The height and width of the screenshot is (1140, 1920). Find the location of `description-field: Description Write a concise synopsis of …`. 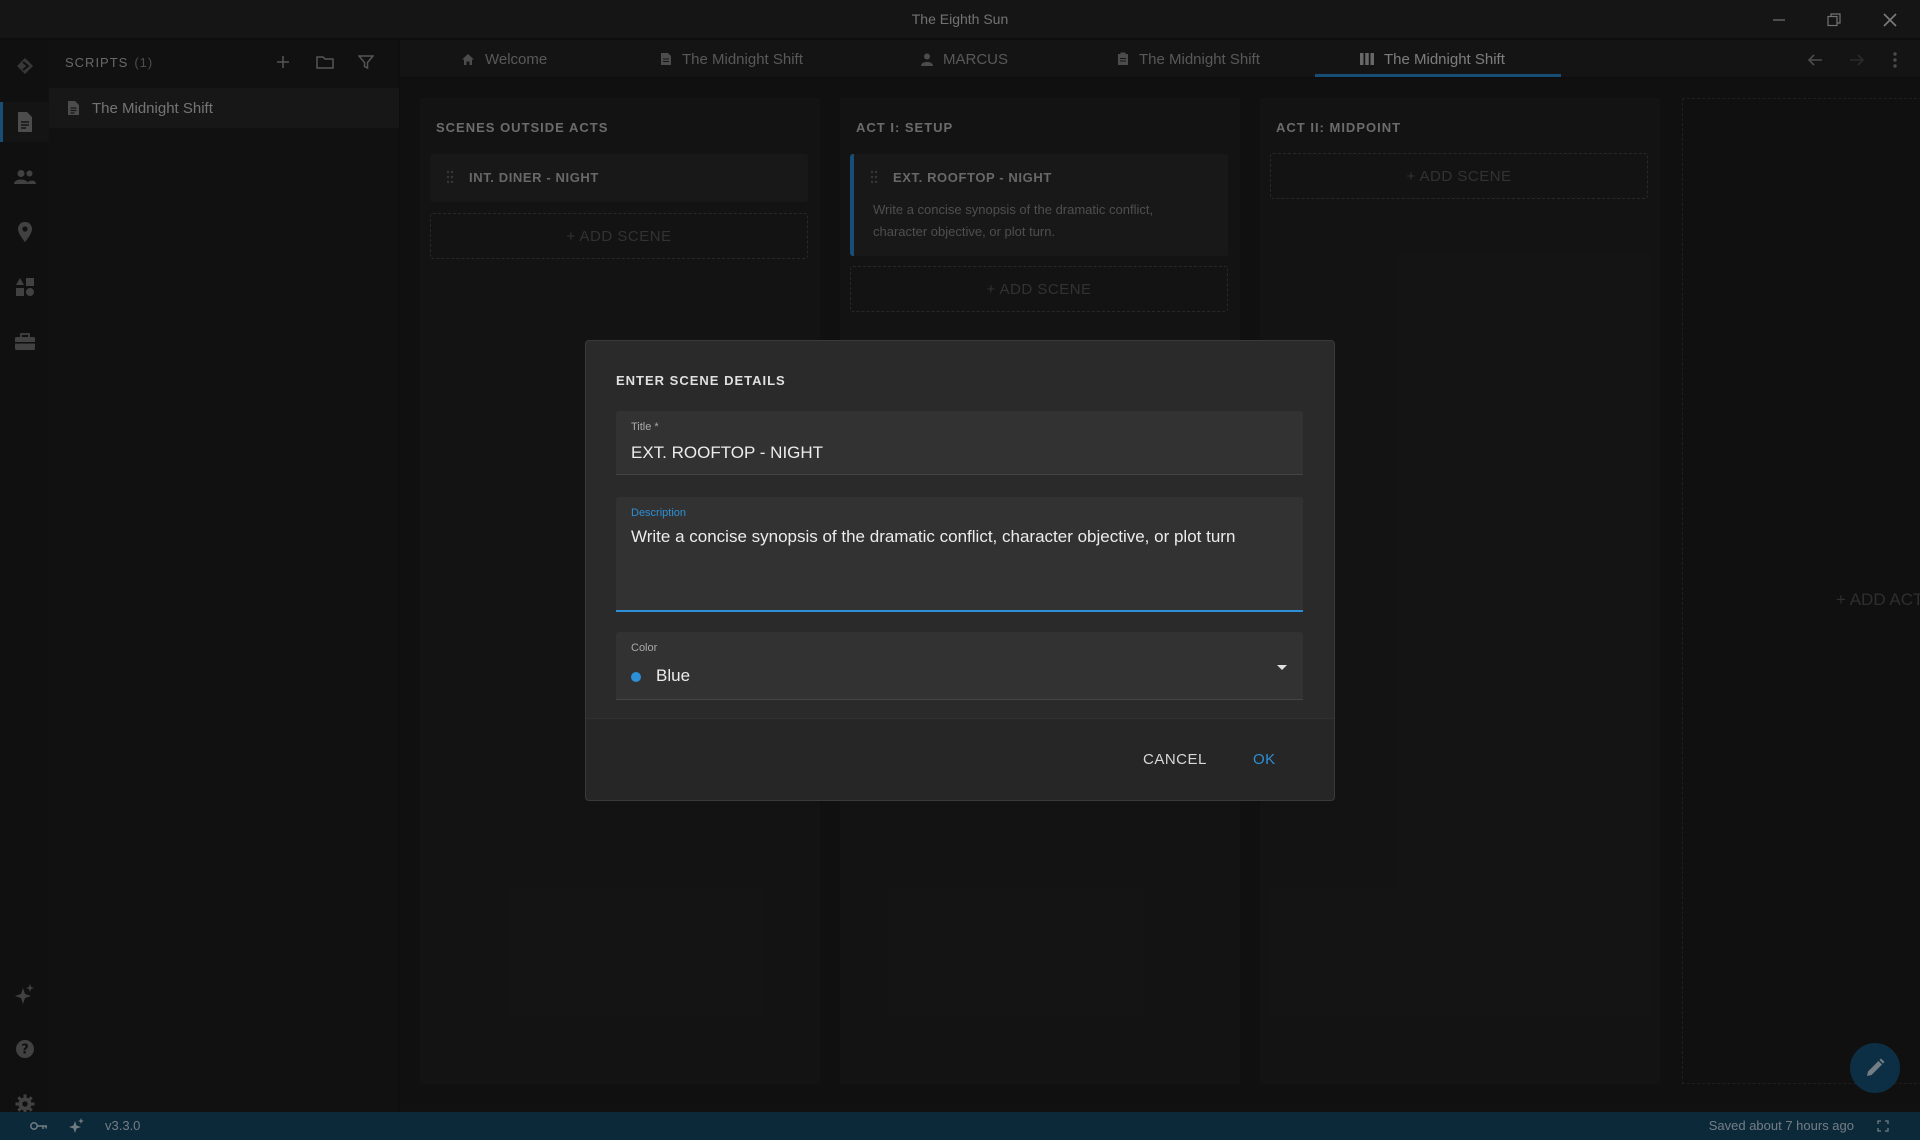

description-field: Description Write a concise synopsis of … is located at coordinates (959, 554).